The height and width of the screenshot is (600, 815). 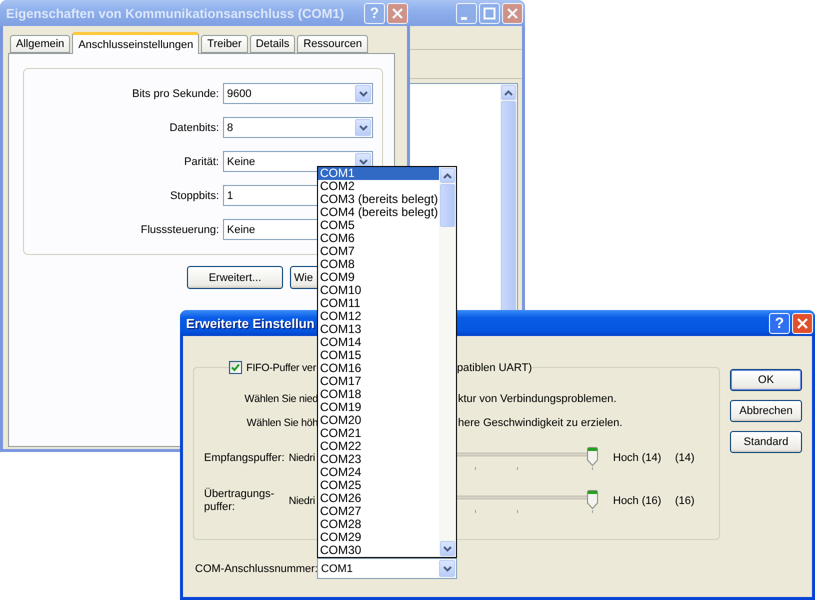 What do you see at coordinates (332, 44) in the screenshot?
I see `tab: Ressourcen` at bounding box center [332, 44].